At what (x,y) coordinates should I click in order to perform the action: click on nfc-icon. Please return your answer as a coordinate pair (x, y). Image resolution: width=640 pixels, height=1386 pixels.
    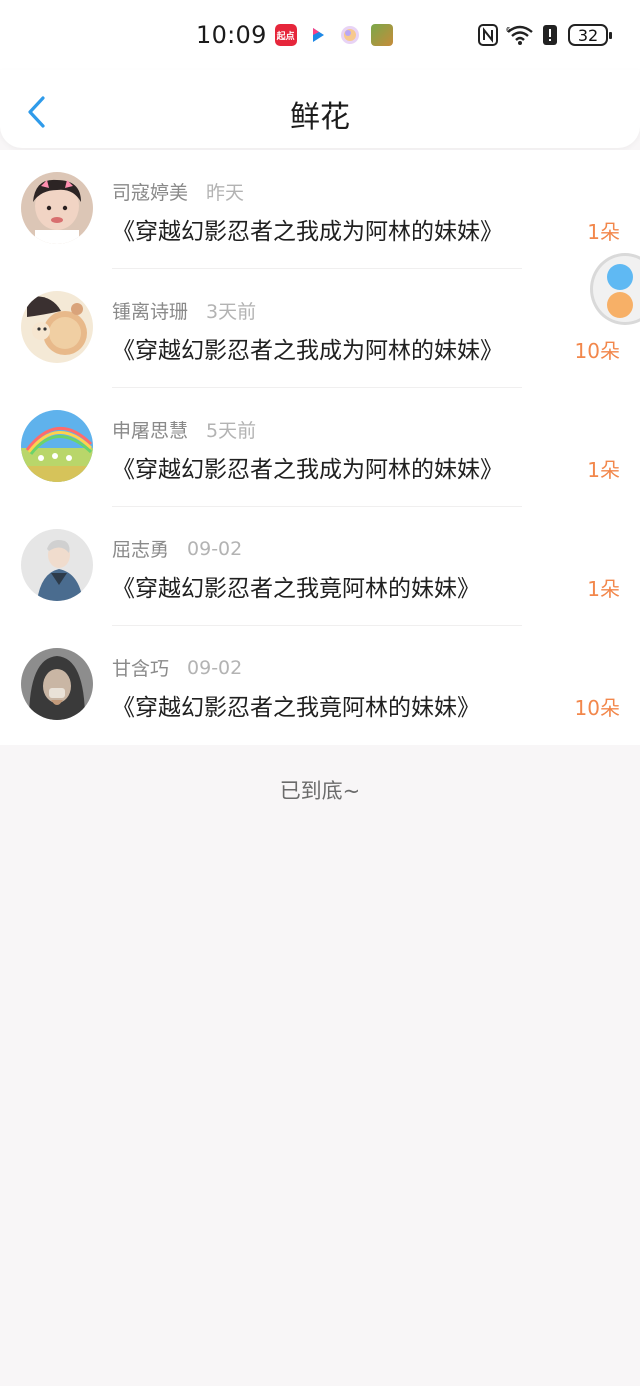
    Looking at the image, I should click on (488, 35).